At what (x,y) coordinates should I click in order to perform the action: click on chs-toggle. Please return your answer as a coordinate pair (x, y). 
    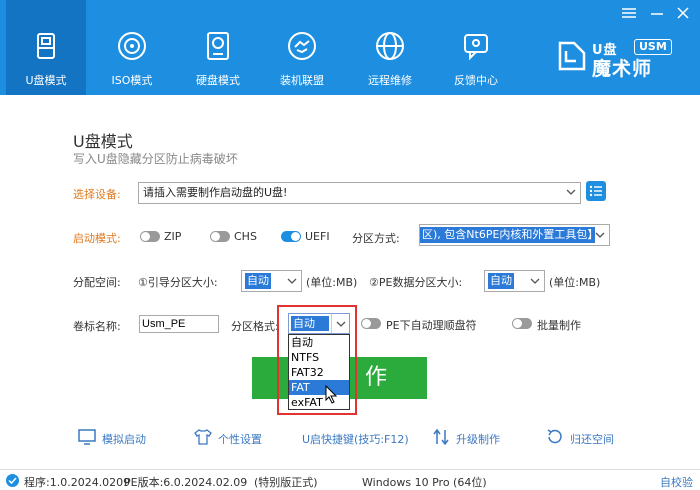
    Looking at the image, I should click on (220, 236).